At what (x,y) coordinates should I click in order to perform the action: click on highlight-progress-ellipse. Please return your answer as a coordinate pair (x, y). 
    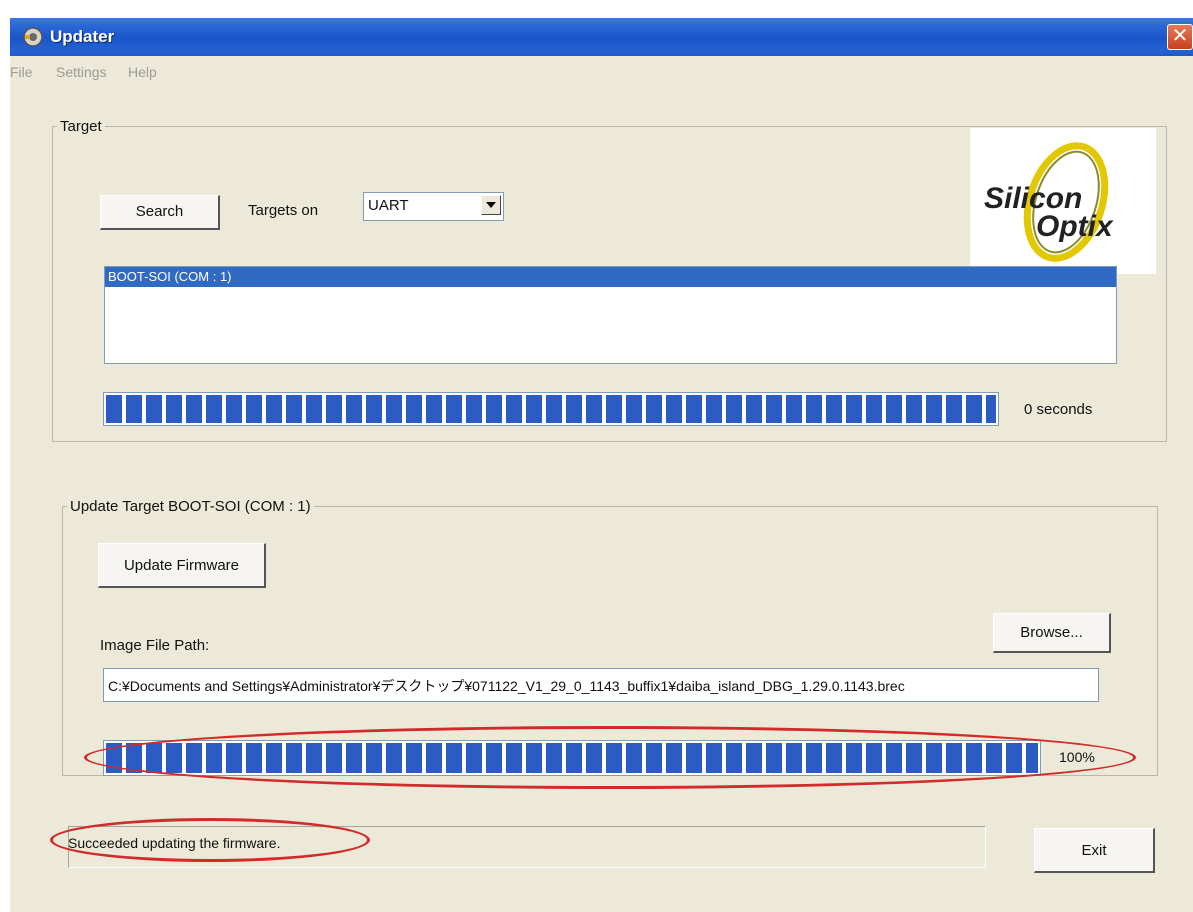
    Looking at the image, I should click on (610, 757).